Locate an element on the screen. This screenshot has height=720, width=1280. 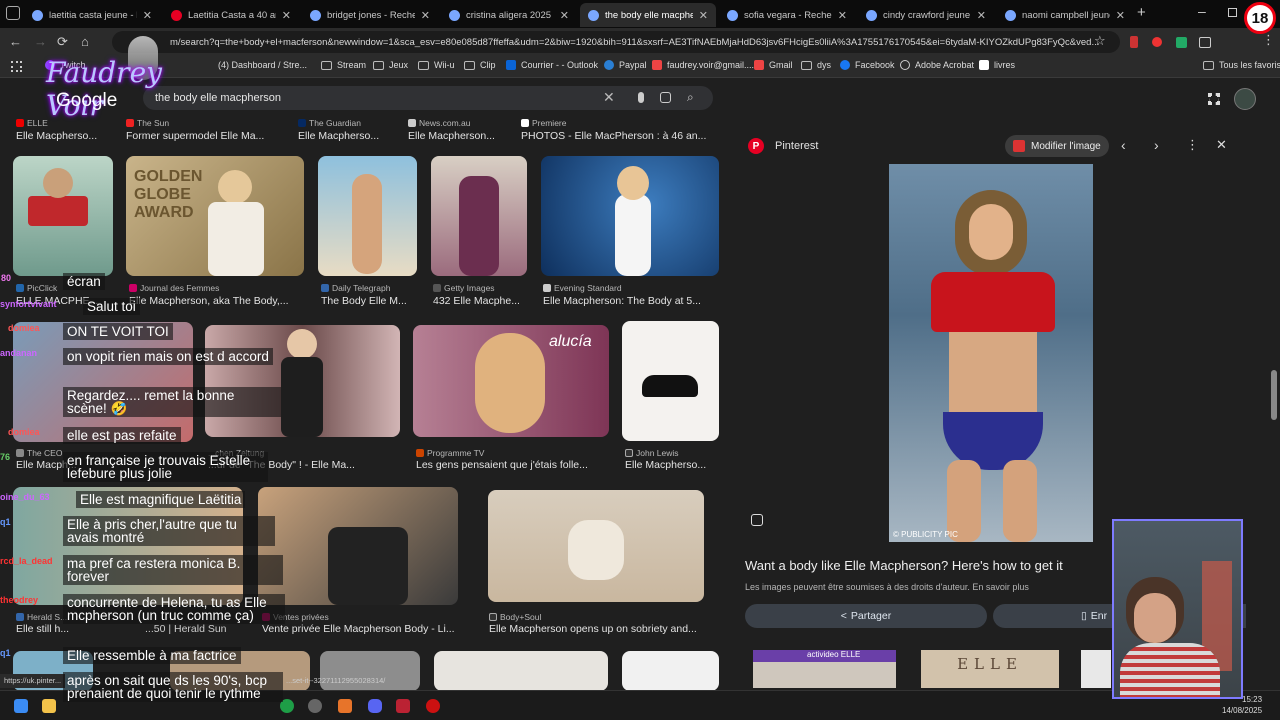
bookmark-jeux: Jeux is located at coordinates (390, 65).